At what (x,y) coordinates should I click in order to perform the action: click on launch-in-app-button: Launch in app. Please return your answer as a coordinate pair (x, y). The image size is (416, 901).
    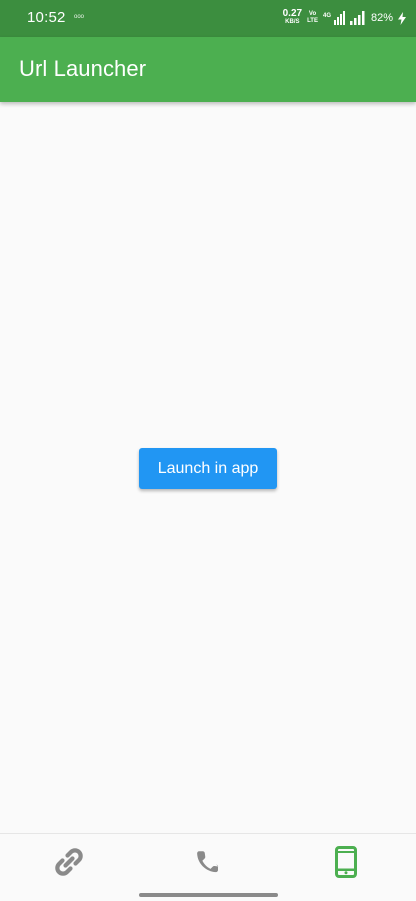
    Looking at the image, I should click on (208, 468).